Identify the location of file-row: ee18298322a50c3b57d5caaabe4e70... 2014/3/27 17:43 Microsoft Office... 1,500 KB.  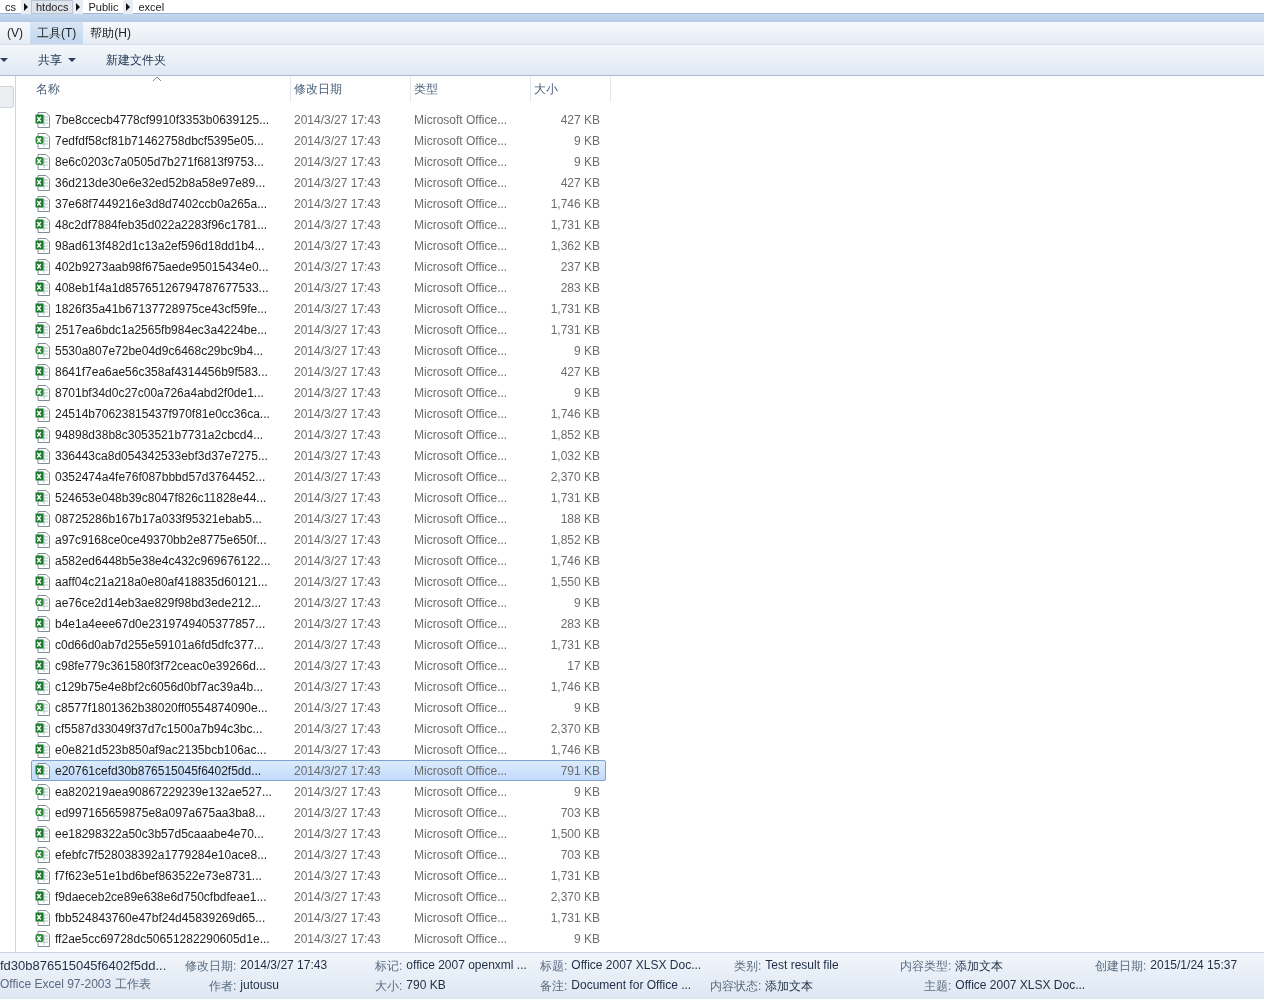
(318, 833).